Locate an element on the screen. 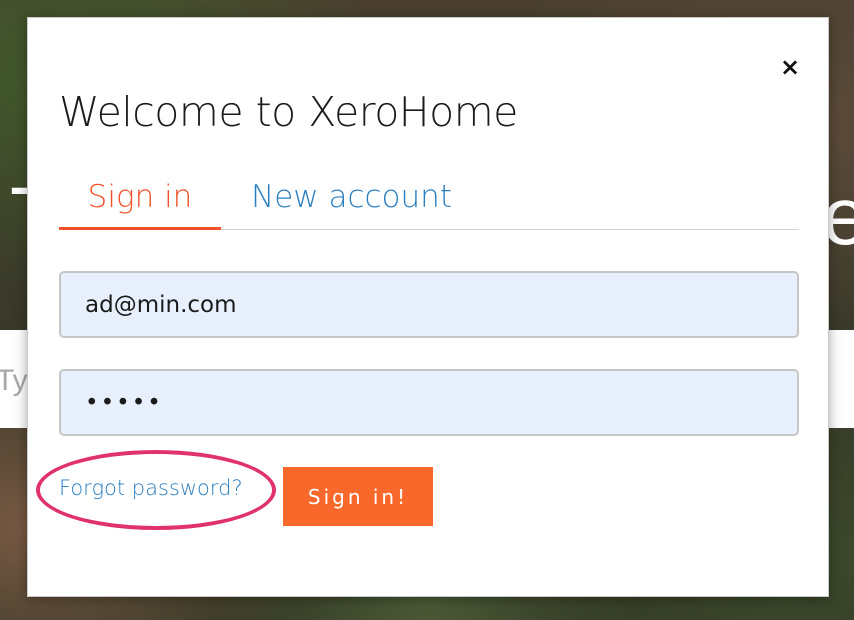 This screenshot has height=620, width=854. forgot-password-link: Forgot password? is located at coordinates (151, 488).